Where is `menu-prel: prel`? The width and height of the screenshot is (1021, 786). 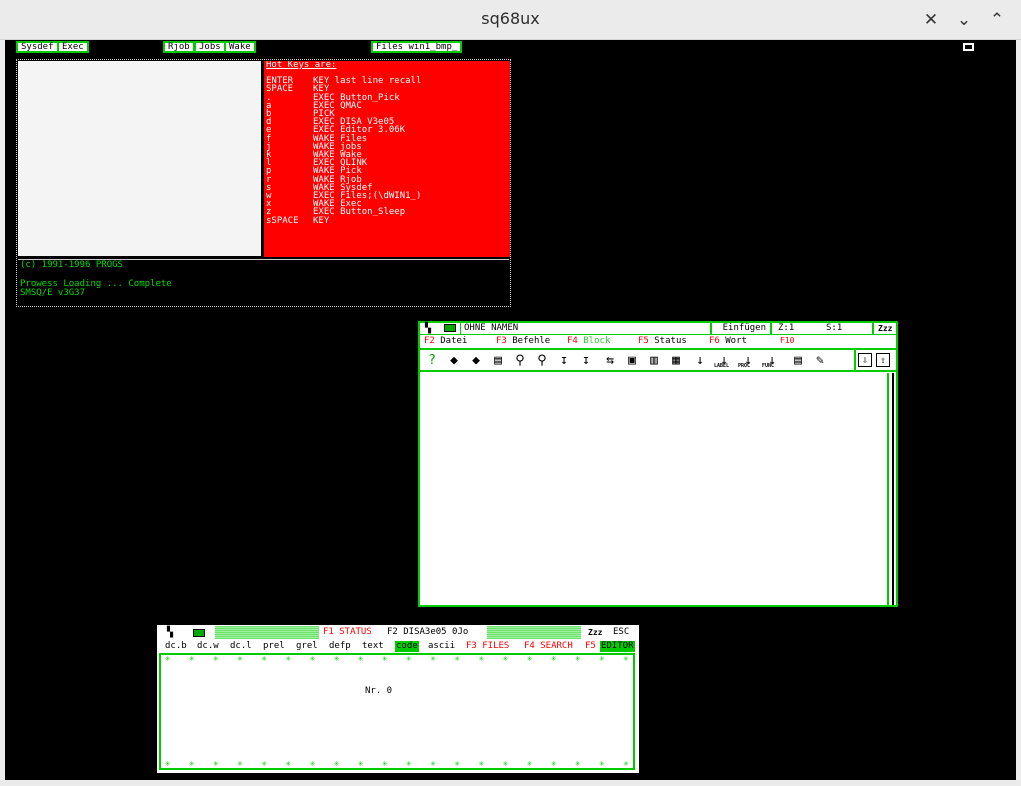
menu-prel: prel is located at coordinates (274, 646).